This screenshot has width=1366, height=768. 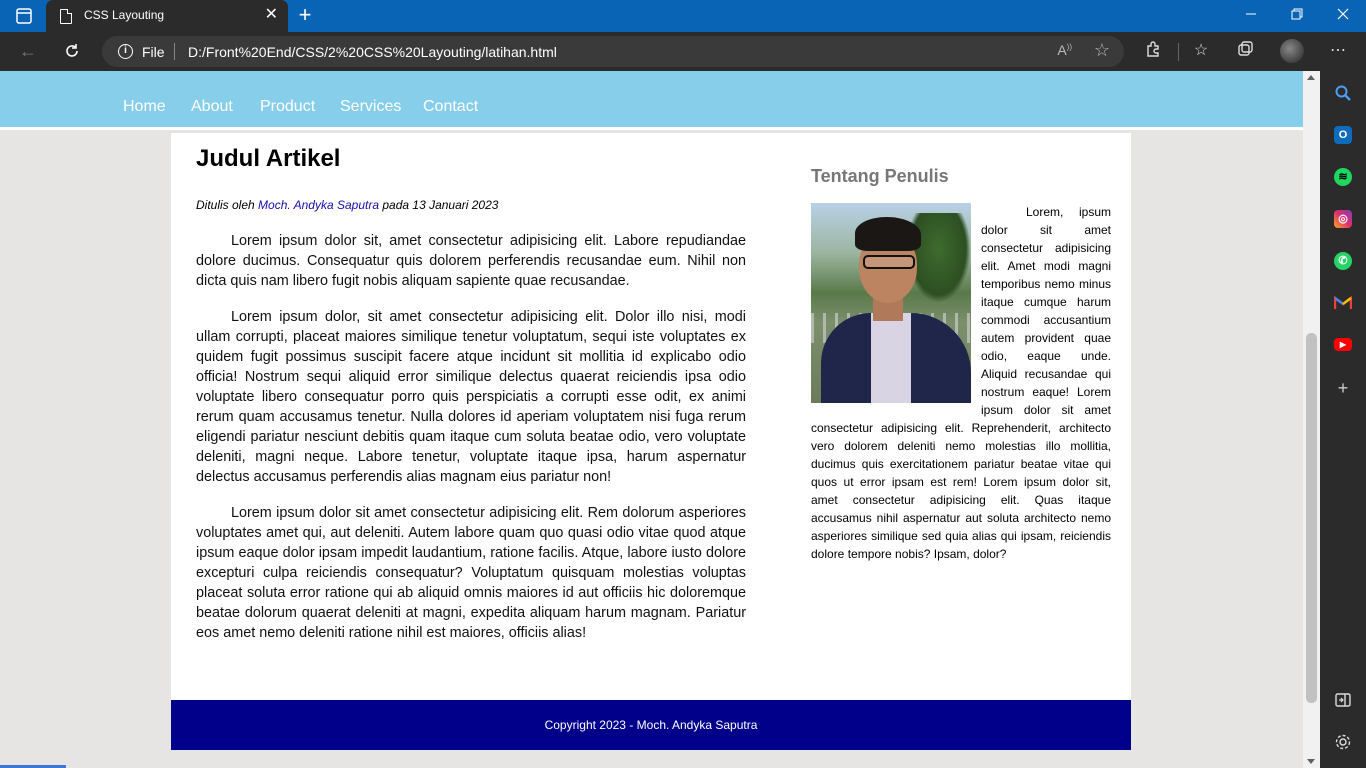 I want to click on page-footer: Copyright 2023 - Moch. Andyka Saputra, so click(x=651, y=725).